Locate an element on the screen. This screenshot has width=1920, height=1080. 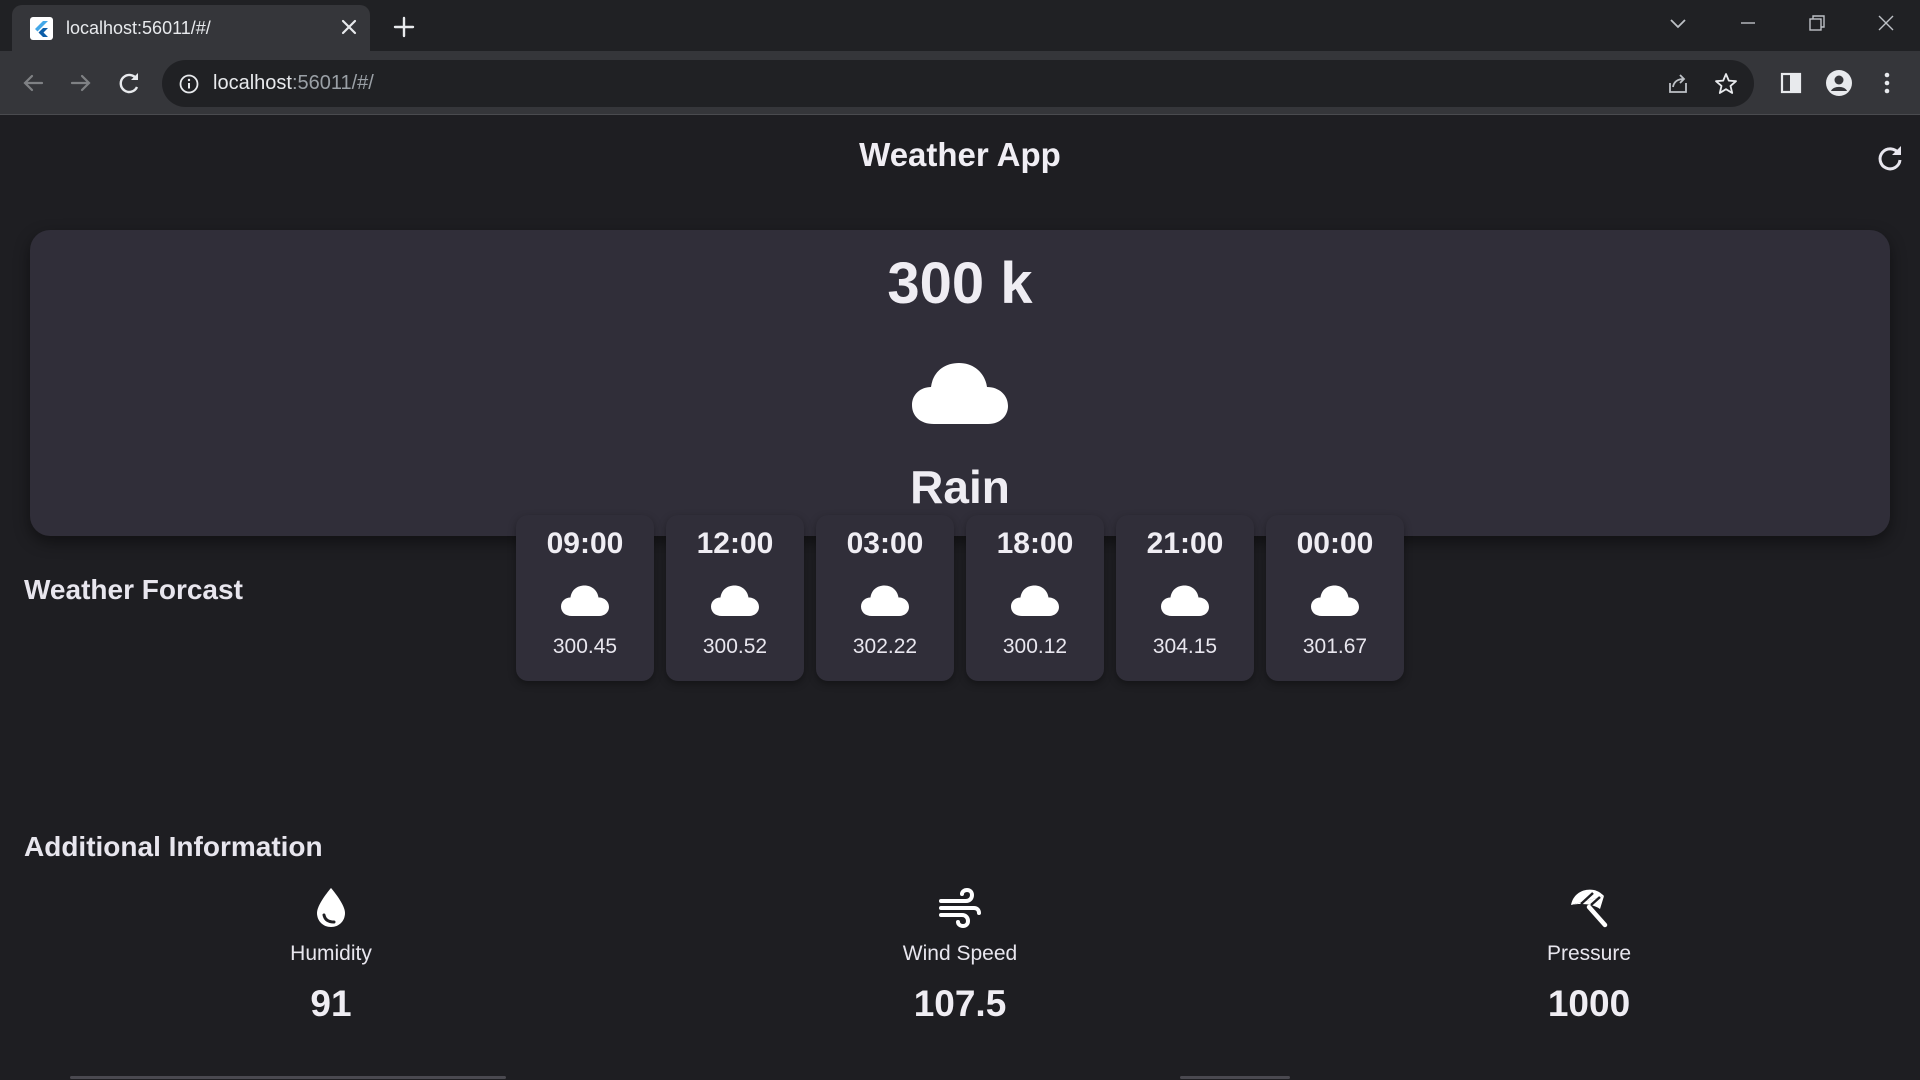
current-temperature: 300 k is located at coordinates (960, 283).